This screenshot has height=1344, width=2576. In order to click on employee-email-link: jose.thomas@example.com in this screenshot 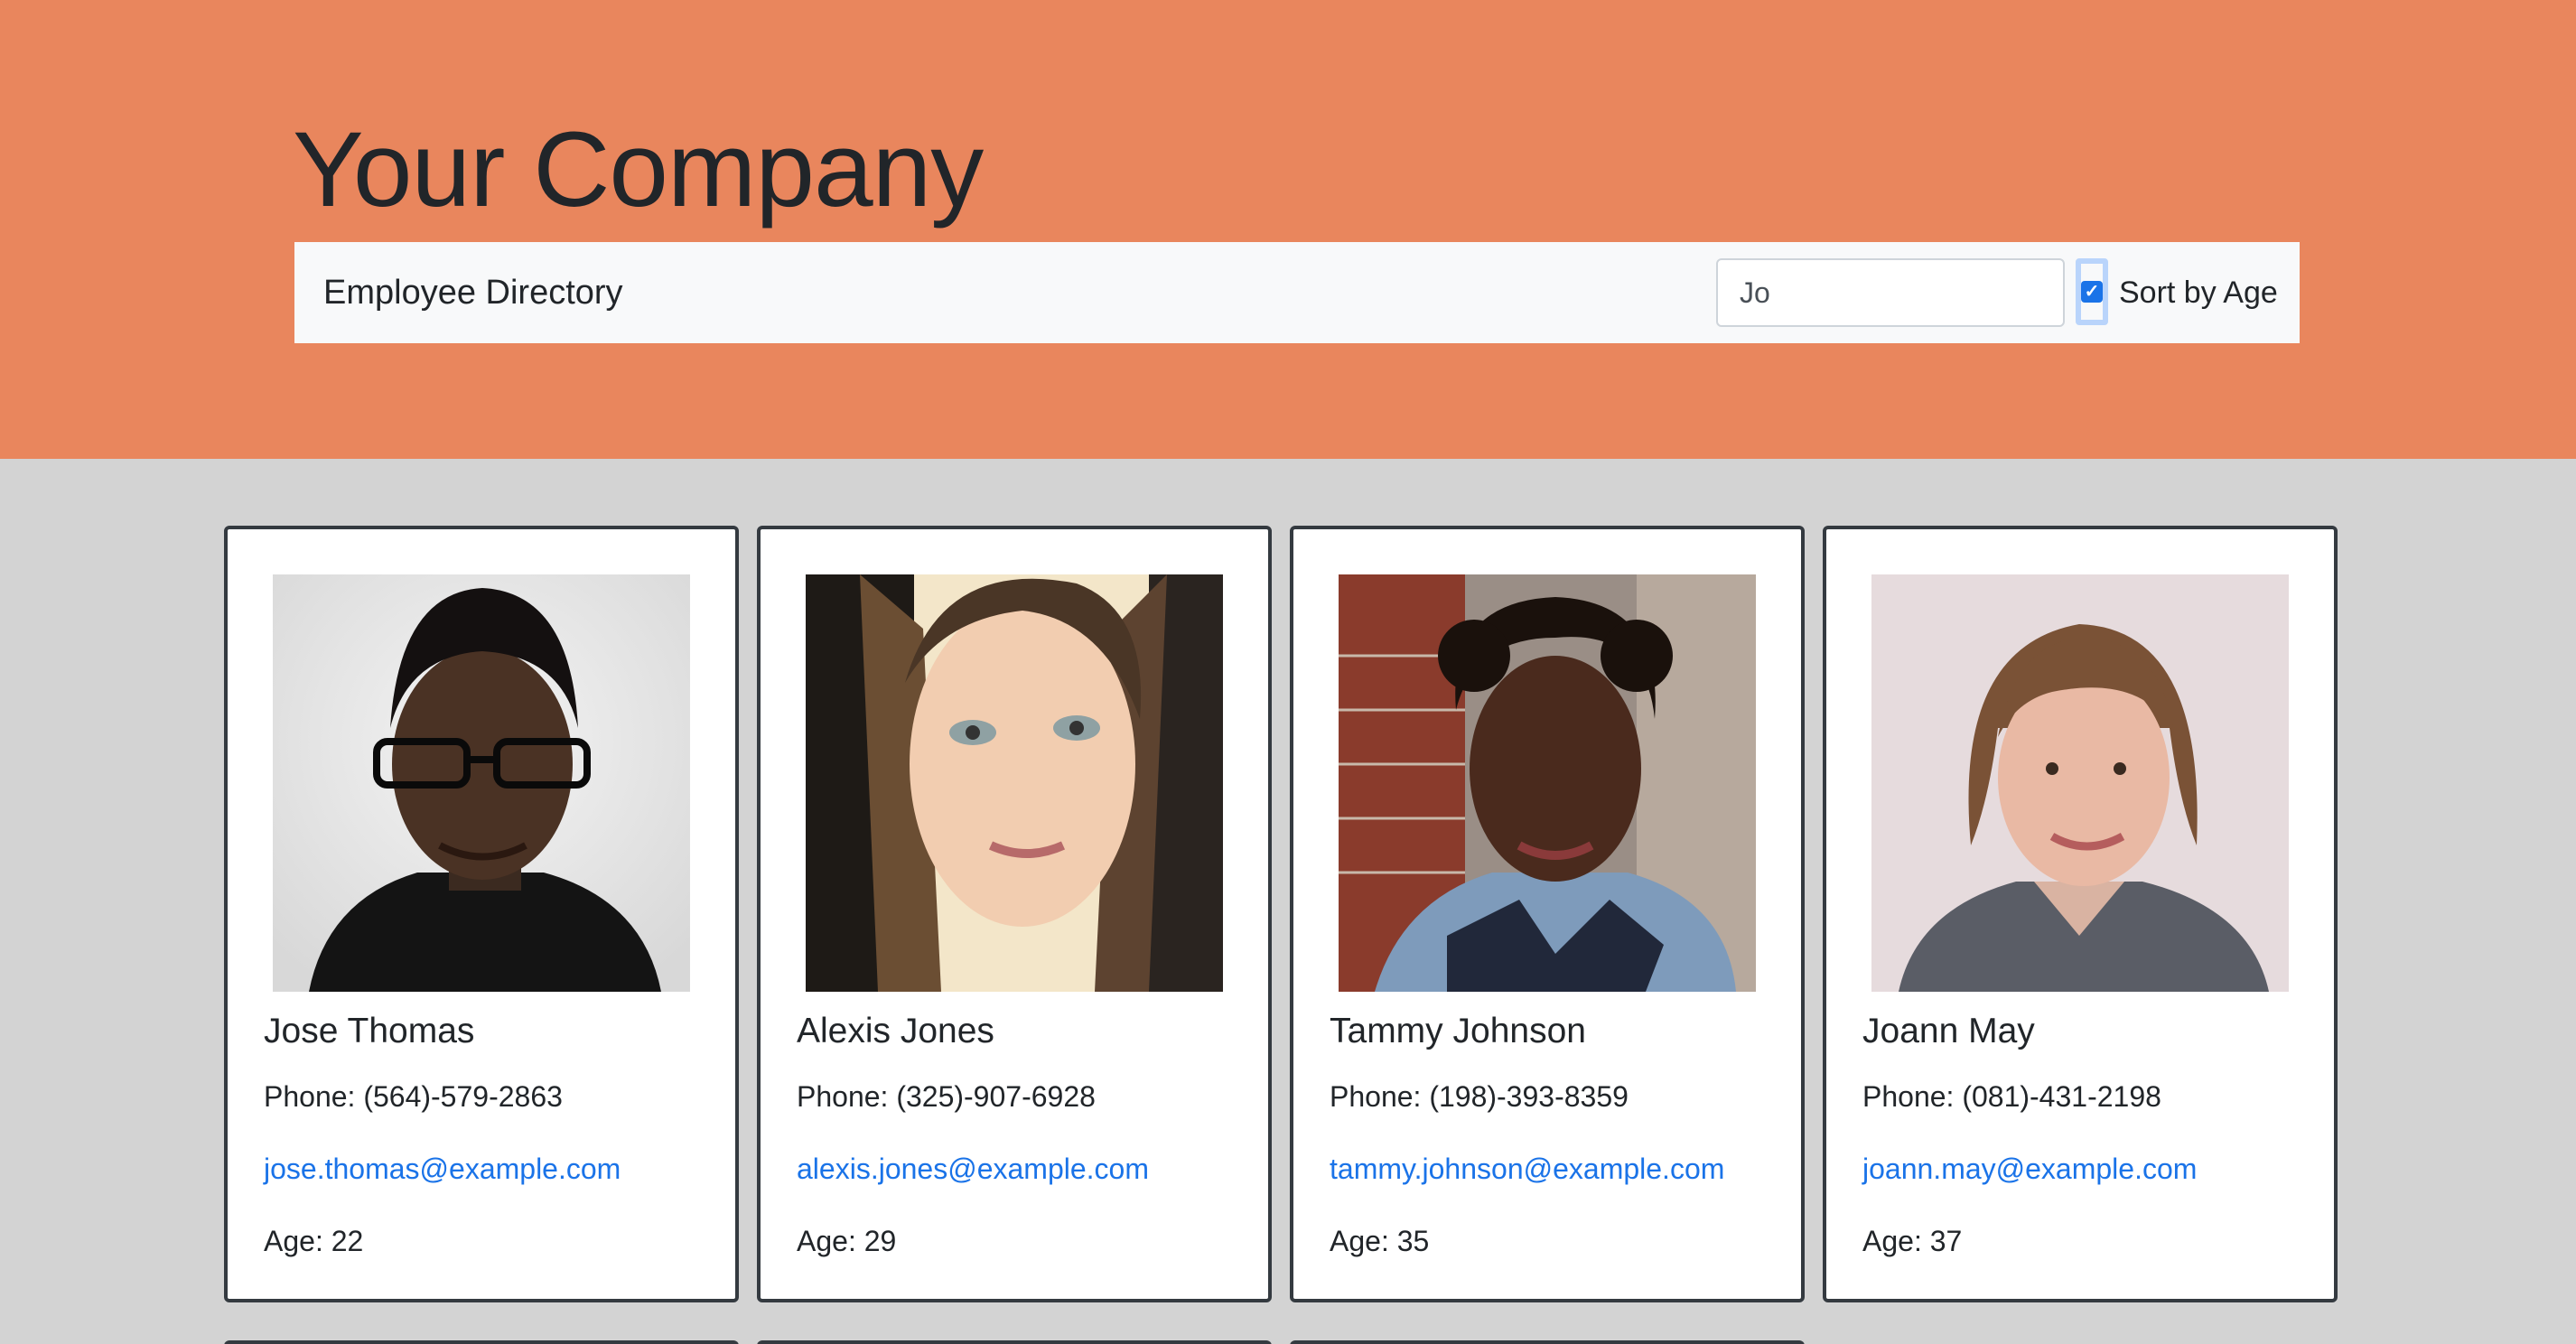, I will do `click(443, 1169)`.